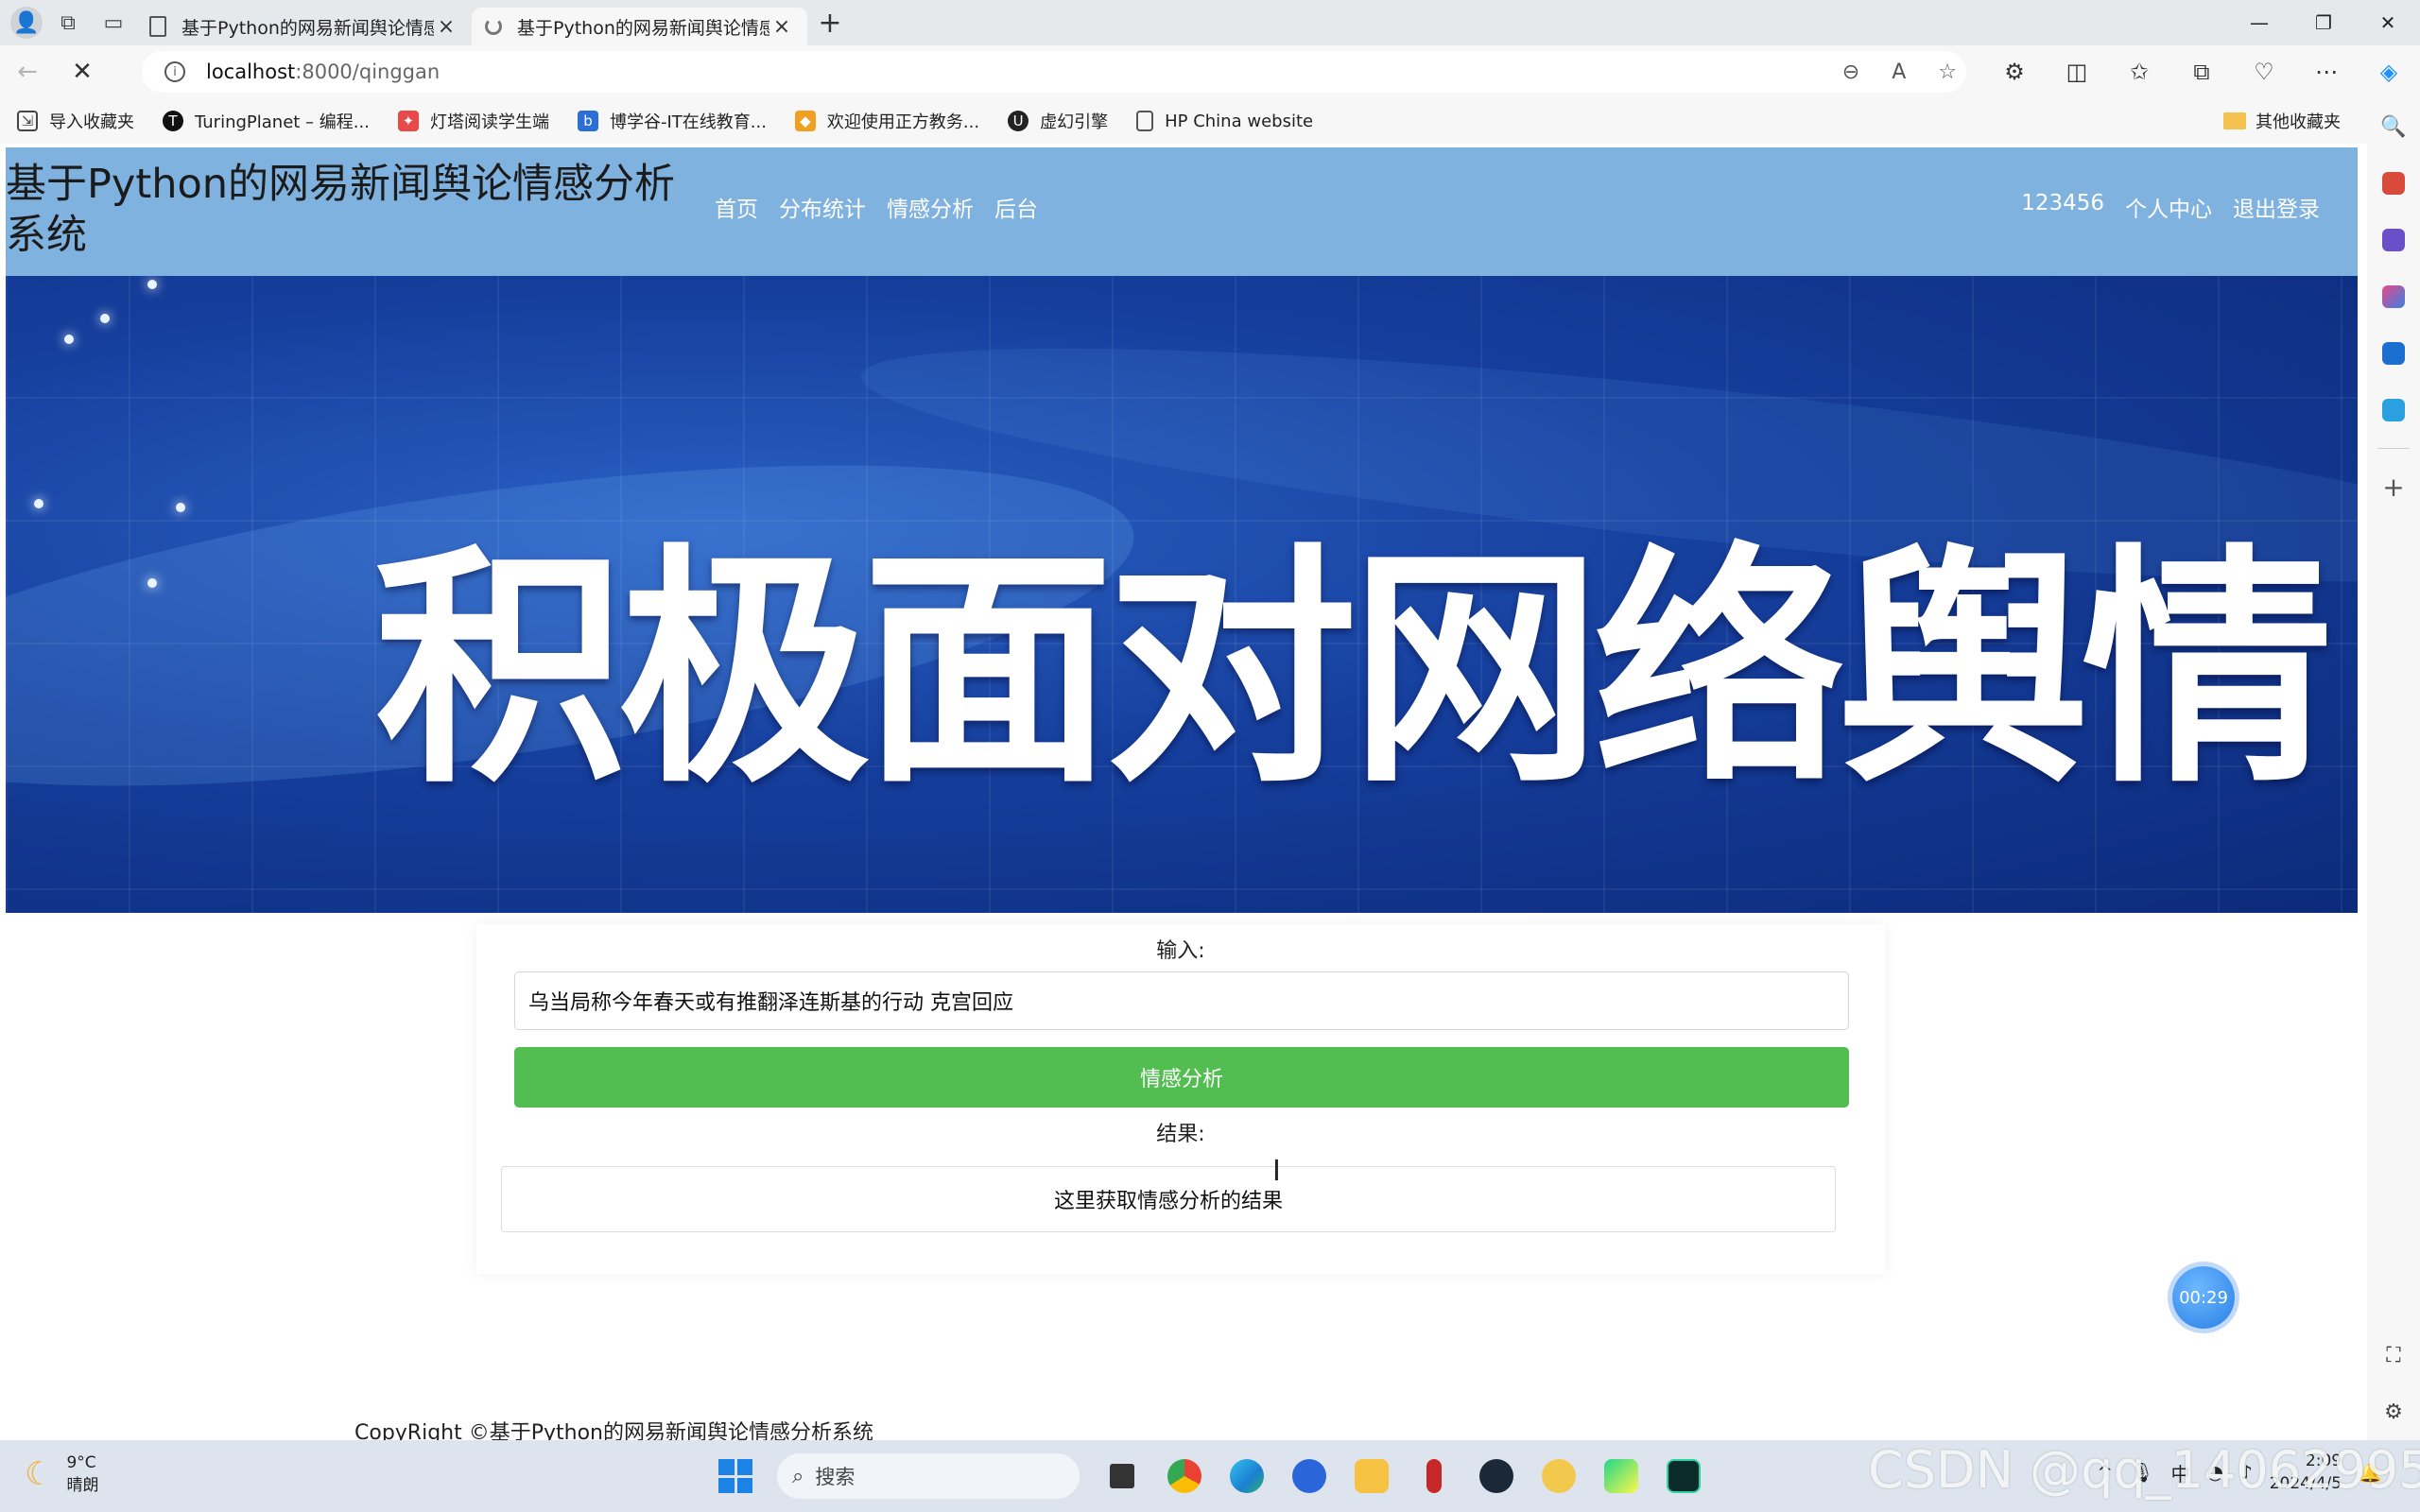 The height and width of the screenshot is (1512, 2420). I want to click on browser-tab-1: 基于Python的网易新闻舆论情感 ×, so click(304, 26).